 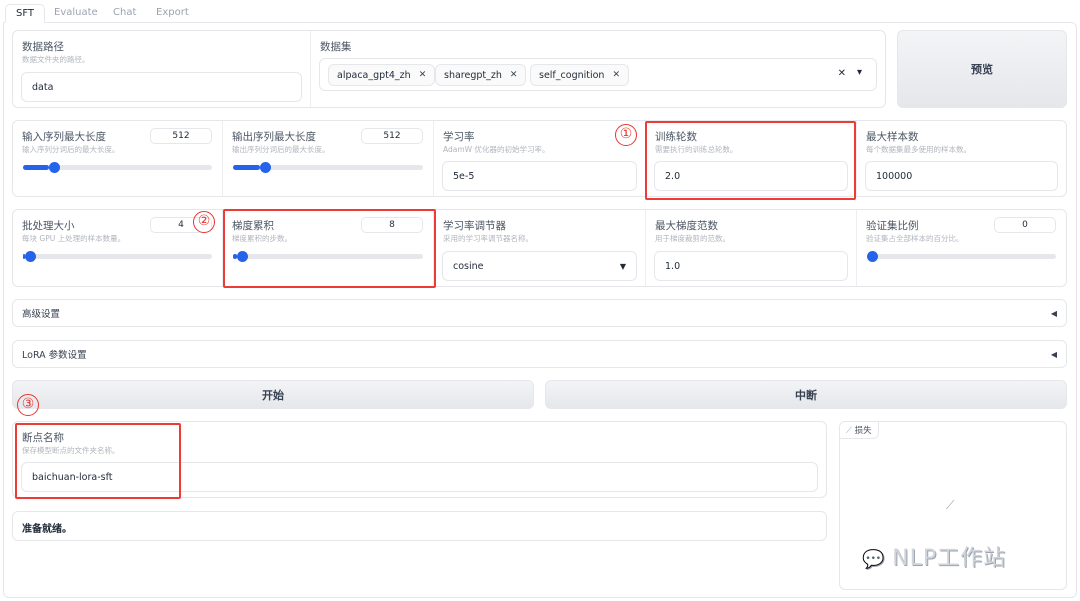 I want to click on max-target-len-slider, so click(x=328, y=167).